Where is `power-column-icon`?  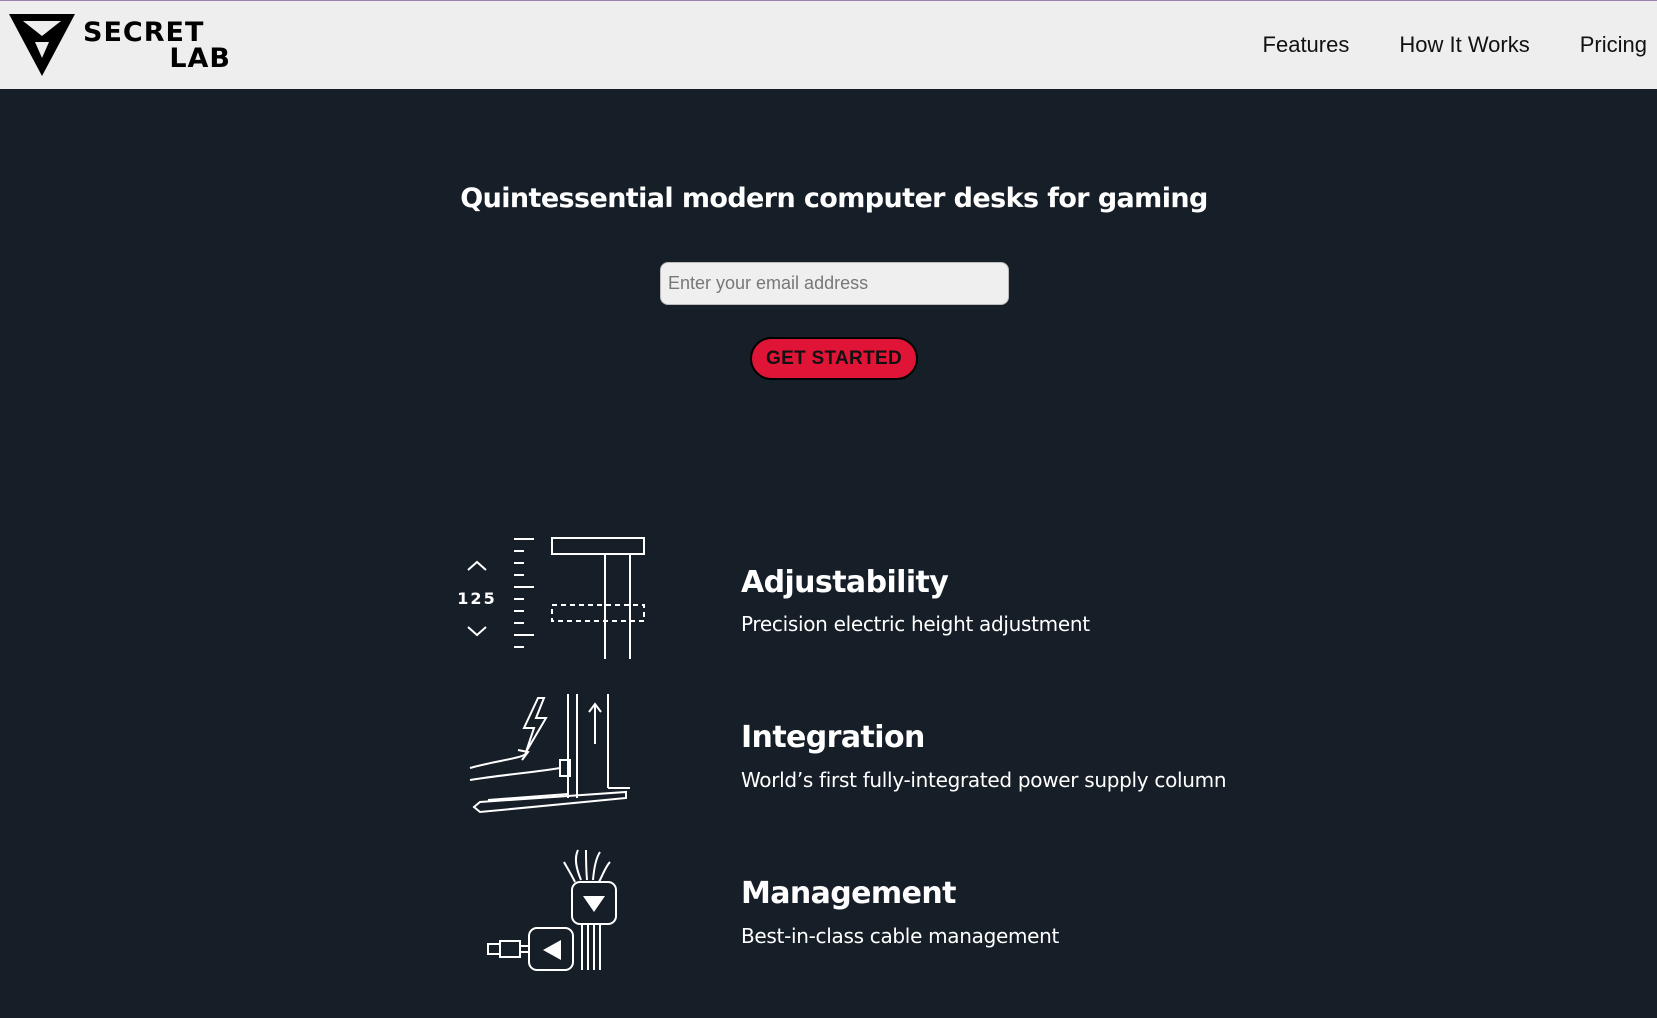
power-column-icon is located at coordinates (549, 754).